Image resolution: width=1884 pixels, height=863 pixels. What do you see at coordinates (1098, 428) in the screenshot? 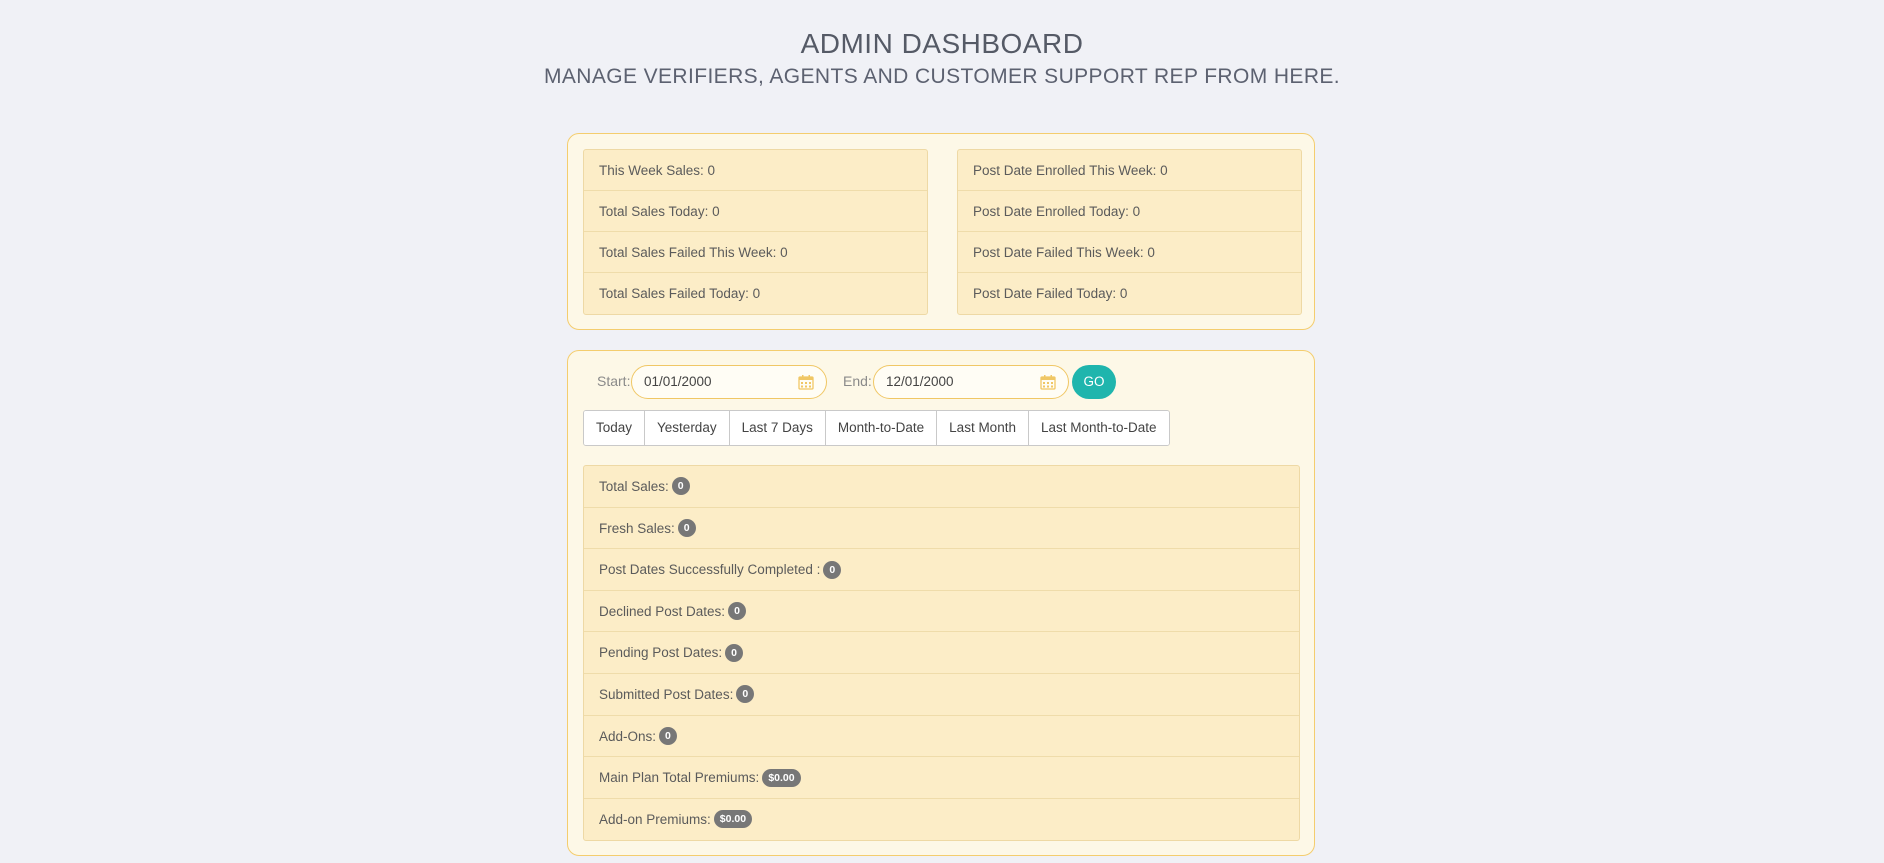
I see `range-last-month-to-date-button: Last Month-to-Date` at bounding box center [1098, 428].